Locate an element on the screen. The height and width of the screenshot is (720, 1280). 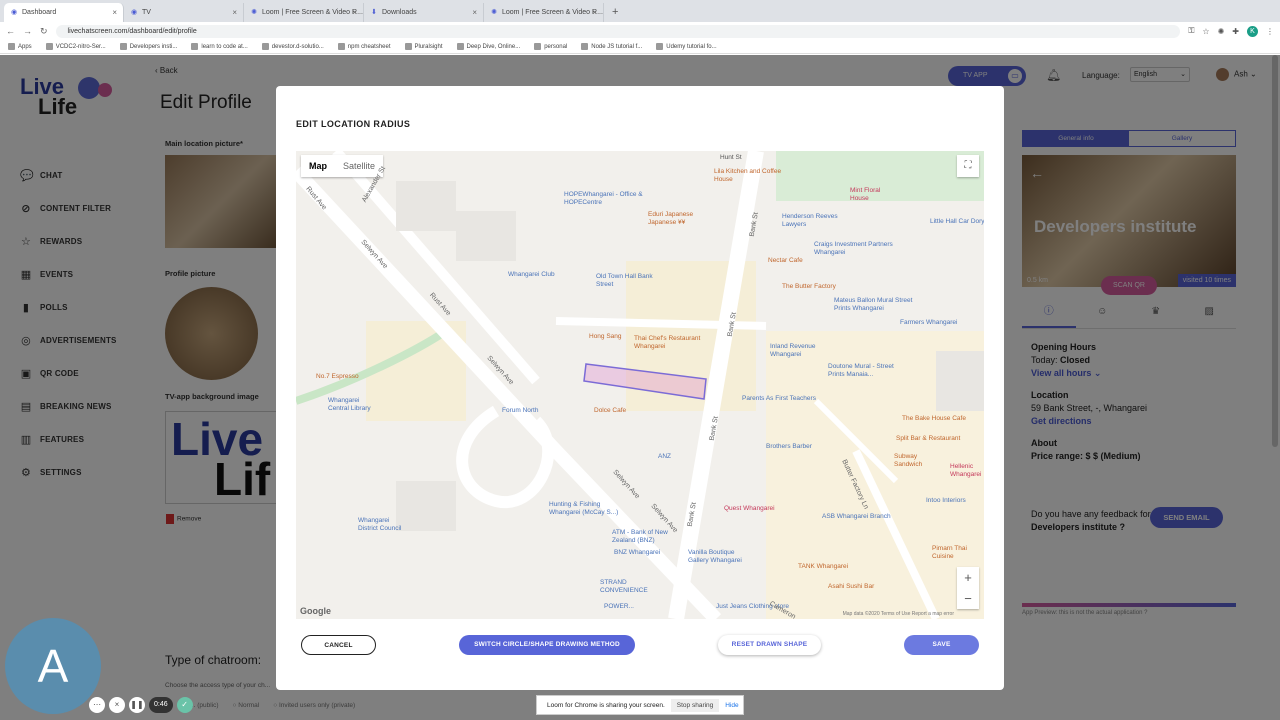
map-poi: Henderson Reeves Lawyers is located at coordinates (817, 221).